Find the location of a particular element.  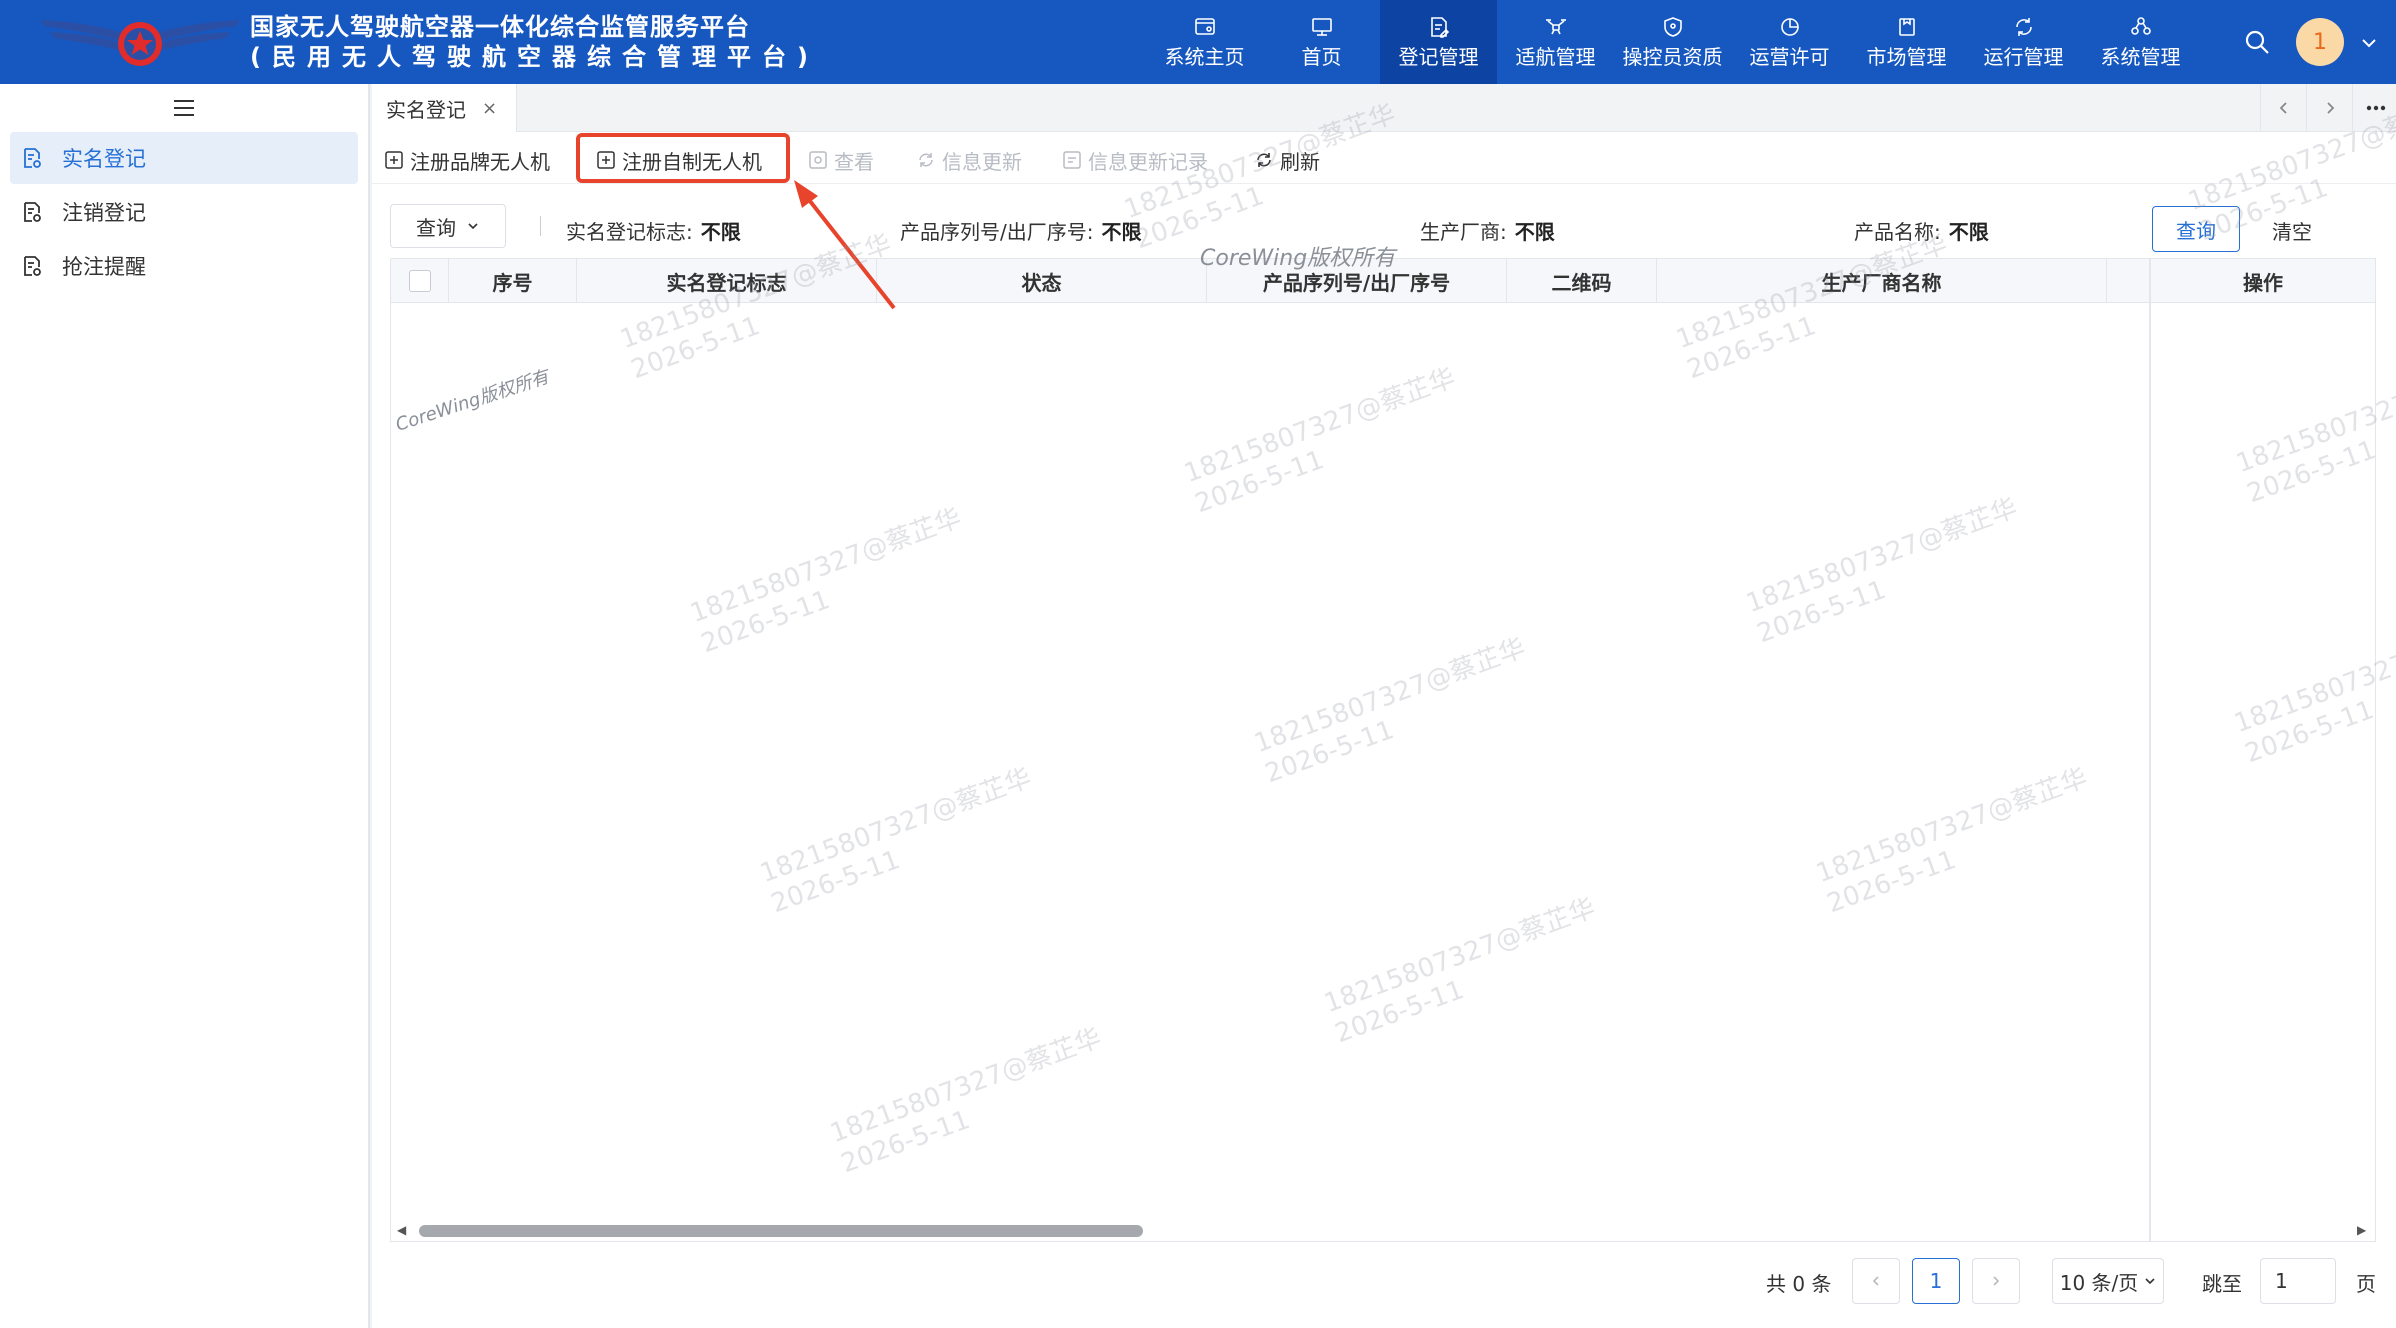

register-doc-icon is located at coordinates (1439, 27).